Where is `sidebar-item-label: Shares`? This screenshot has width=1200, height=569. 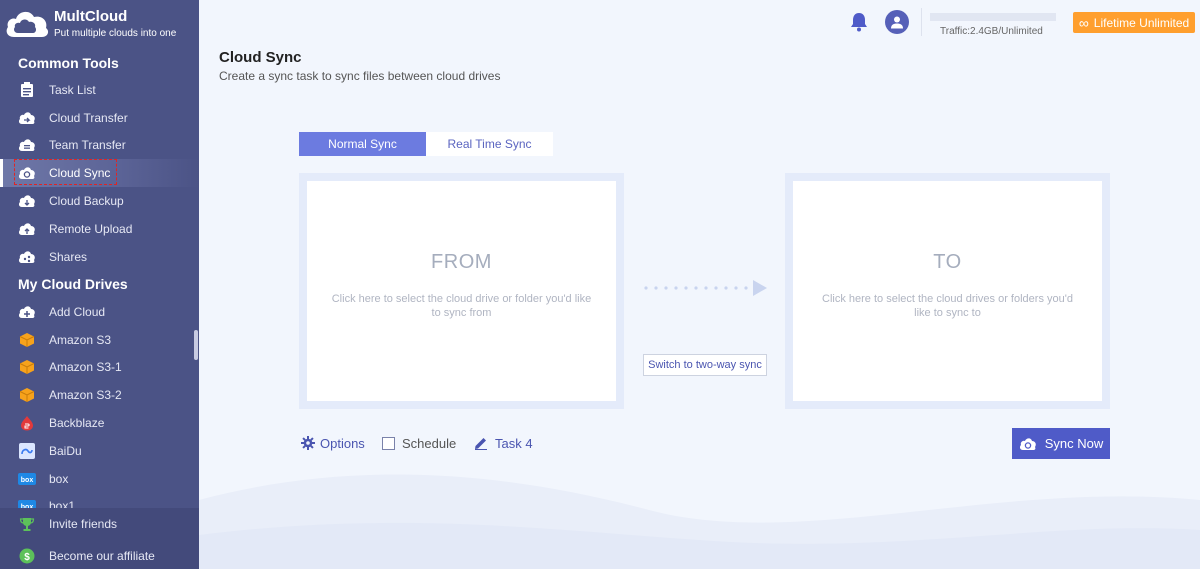 sidebar-item-label: Shares is located at coordinates (68, 256).